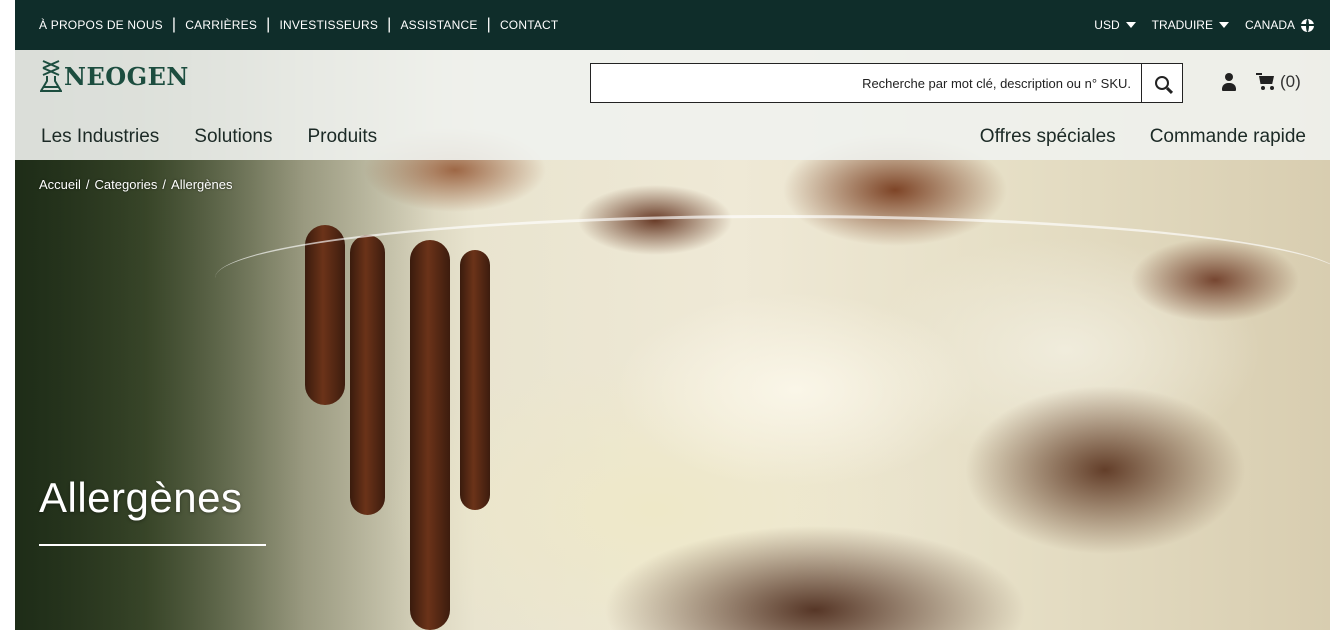  Describe the element at coordinates (60, 184) in the screenshot. I see `breadcrumb-home: Accueil` at that location.